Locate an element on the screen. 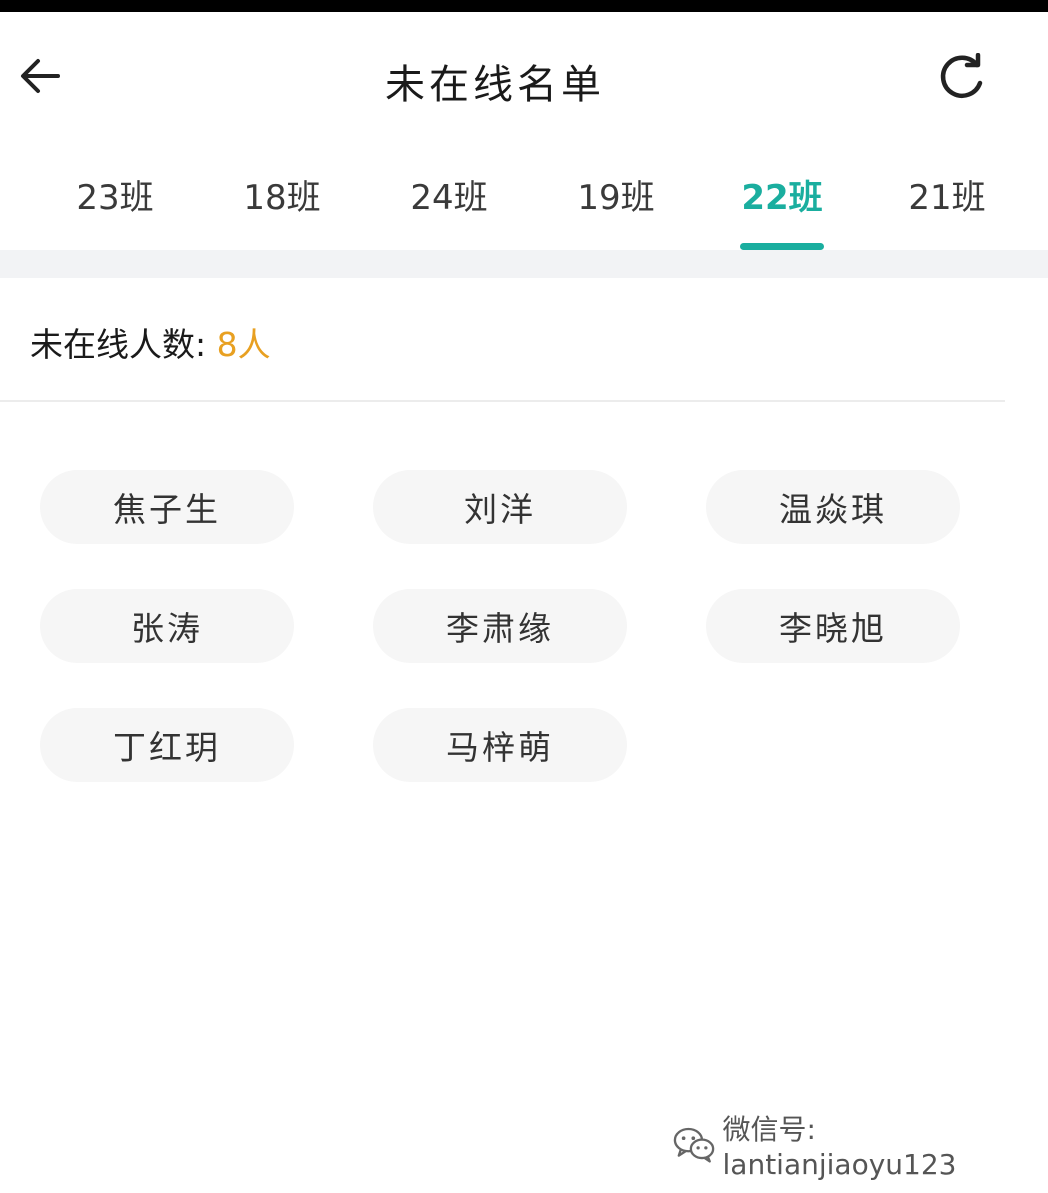 This screenshot has height=1193, width=1048. offline-count-row: 未在线人数: 8人 is located at coordinates (150, 342).